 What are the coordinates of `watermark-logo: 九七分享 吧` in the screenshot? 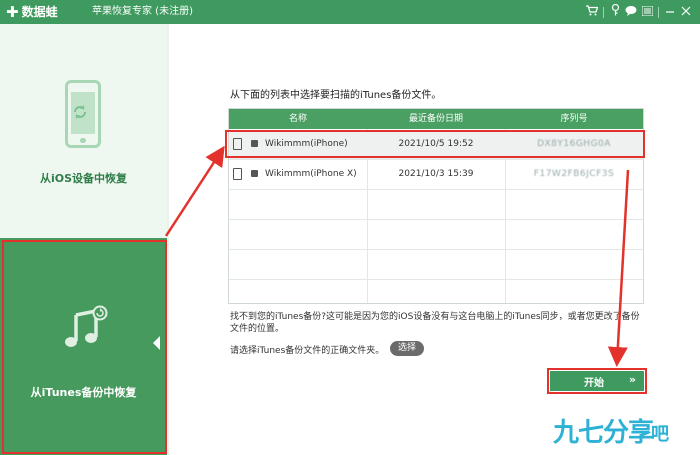 It's located at (611, 433).